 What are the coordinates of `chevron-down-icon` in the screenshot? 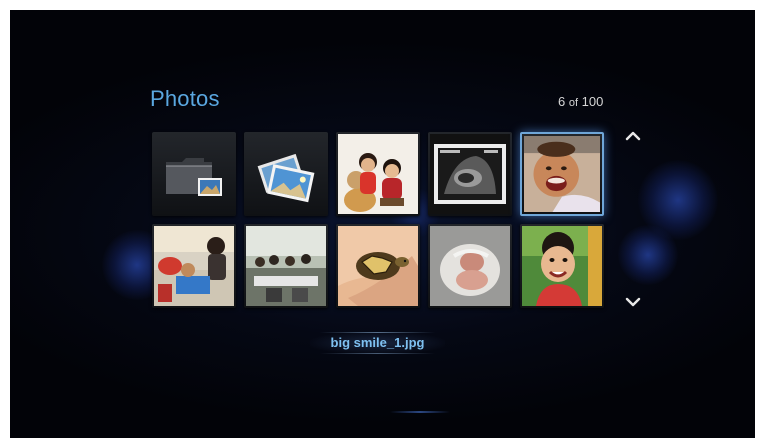 It's located at (633, 302).